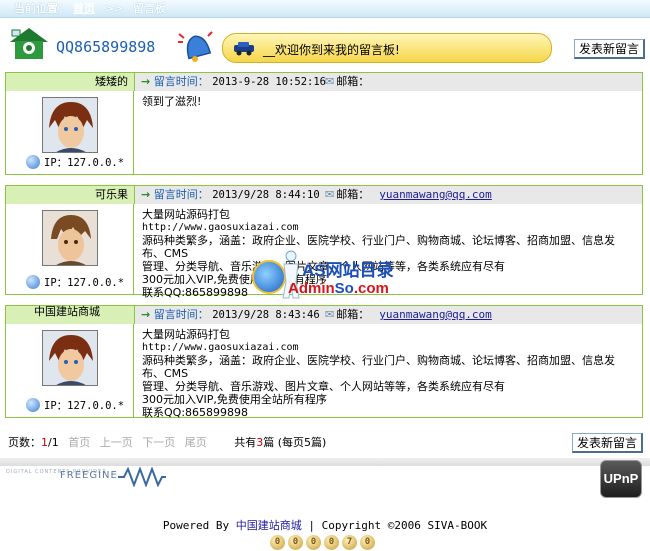 This screenshot has width=650, height=551. Describe the element at coordinates (195, 412) in the screenshot. I see `message-line: 联系QQ:865899898` at that location.